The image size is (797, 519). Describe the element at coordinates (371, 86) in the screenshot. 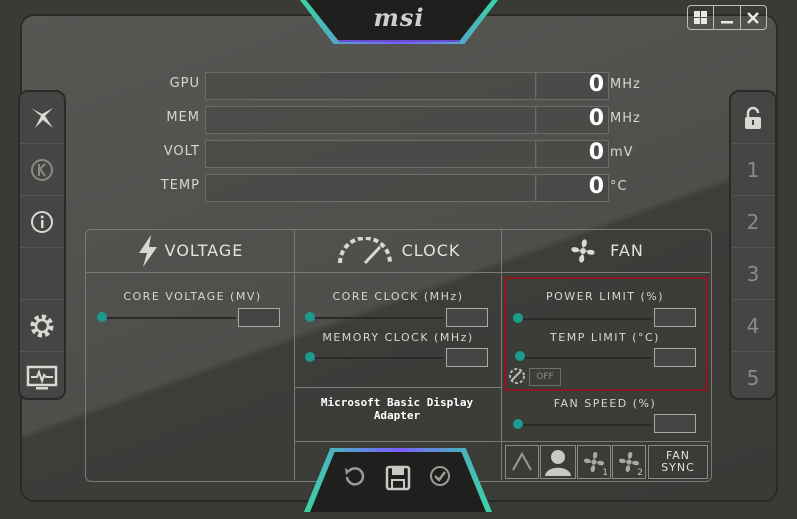

I see `gpu-bar` at that location.